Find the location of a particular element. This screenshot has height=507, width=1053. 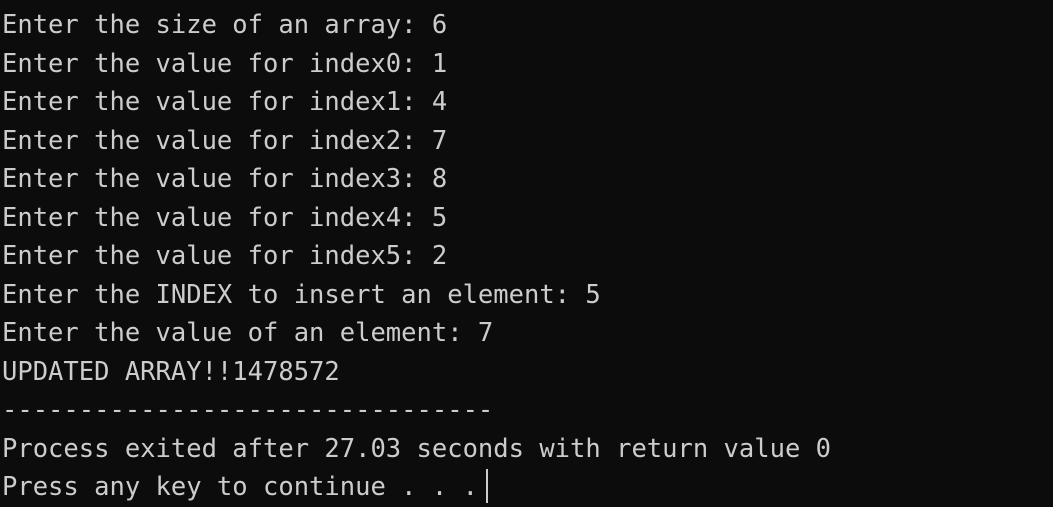

console-line-insert-value: Enter the value of an element: 7 is located at coordinates (248, 333).